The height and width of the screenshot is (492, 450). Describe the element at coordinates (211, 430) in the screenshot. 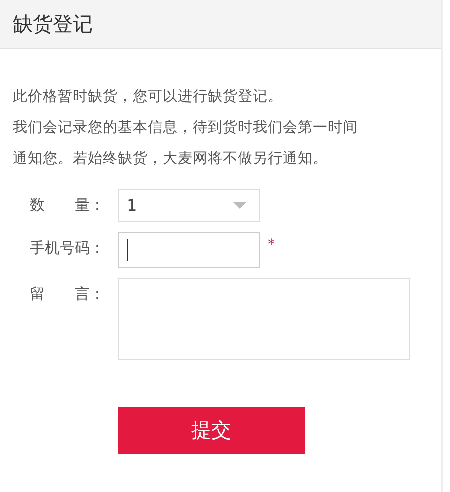

I see `submit-button: 提交` at that location.